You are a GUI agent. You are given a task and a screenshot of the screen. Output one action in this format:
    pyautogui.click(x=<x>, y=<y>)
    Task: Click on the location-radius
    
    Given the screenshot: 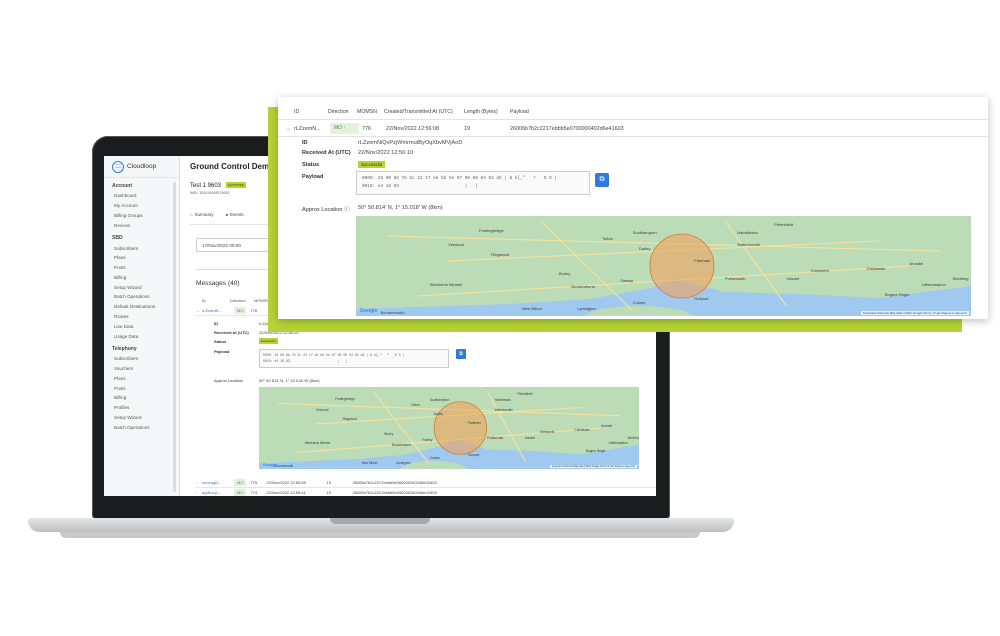 What is the action you would take?
    pyautogui.click(x=460, y=428)
    